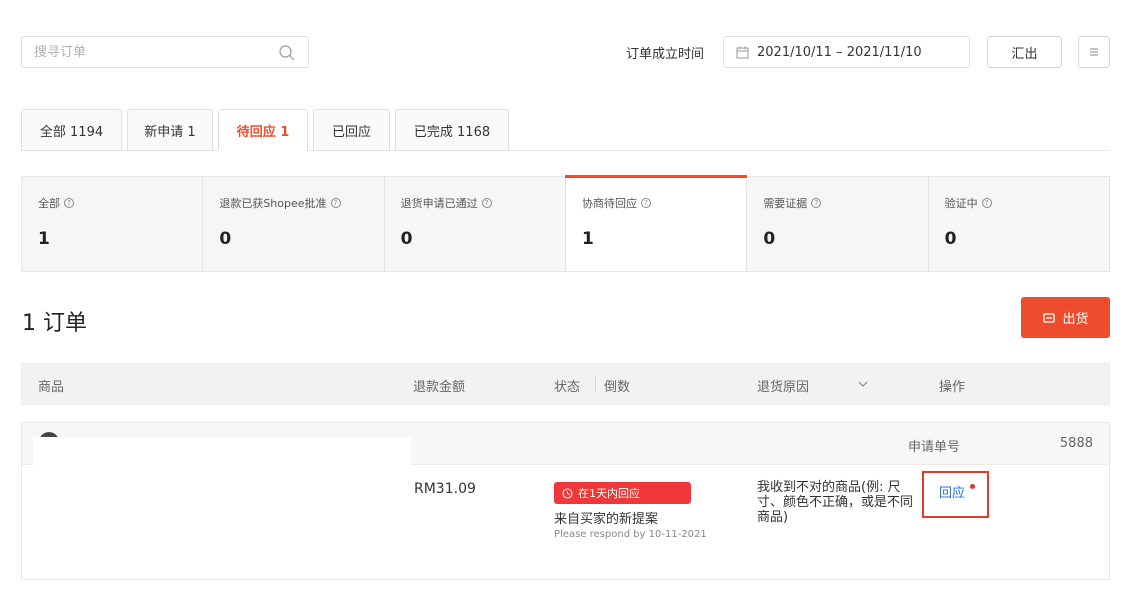 The image size is (1132, 603). I want to click on card-evidence-required: 需要证据? 0, so click(838, 224).